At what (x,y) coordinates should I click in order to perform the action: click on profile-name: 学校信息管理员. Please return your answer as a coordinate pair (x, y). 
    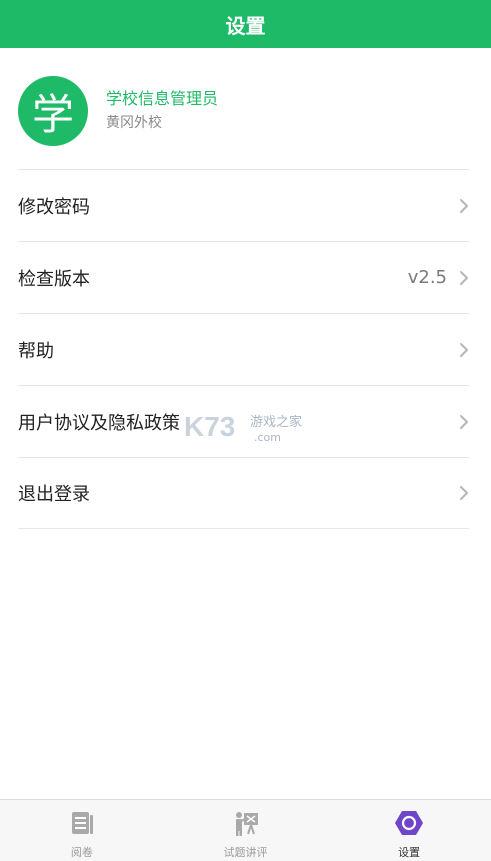
    Looking at the image, I should click on (162, 98).